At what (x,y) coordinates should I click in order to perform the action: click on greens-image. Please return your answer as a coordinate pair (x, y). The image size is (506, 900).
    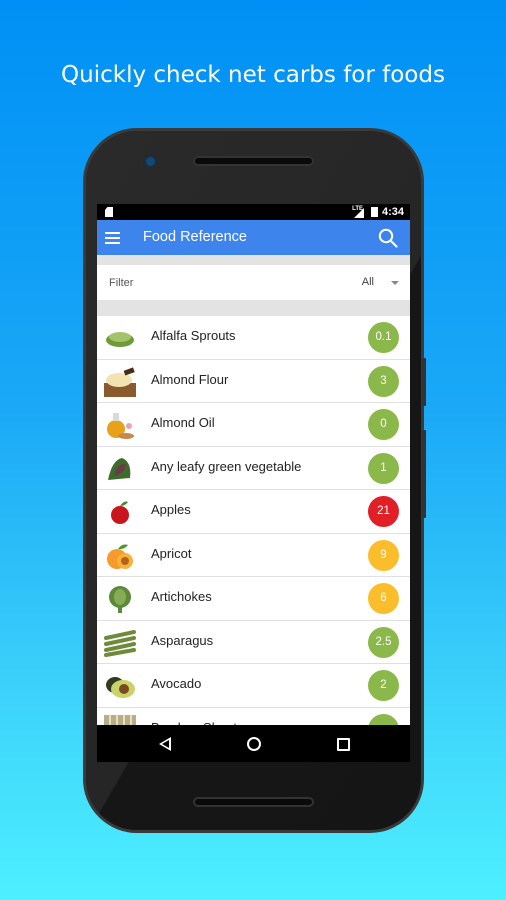
    Looking at the image, I should click on (120, 469).